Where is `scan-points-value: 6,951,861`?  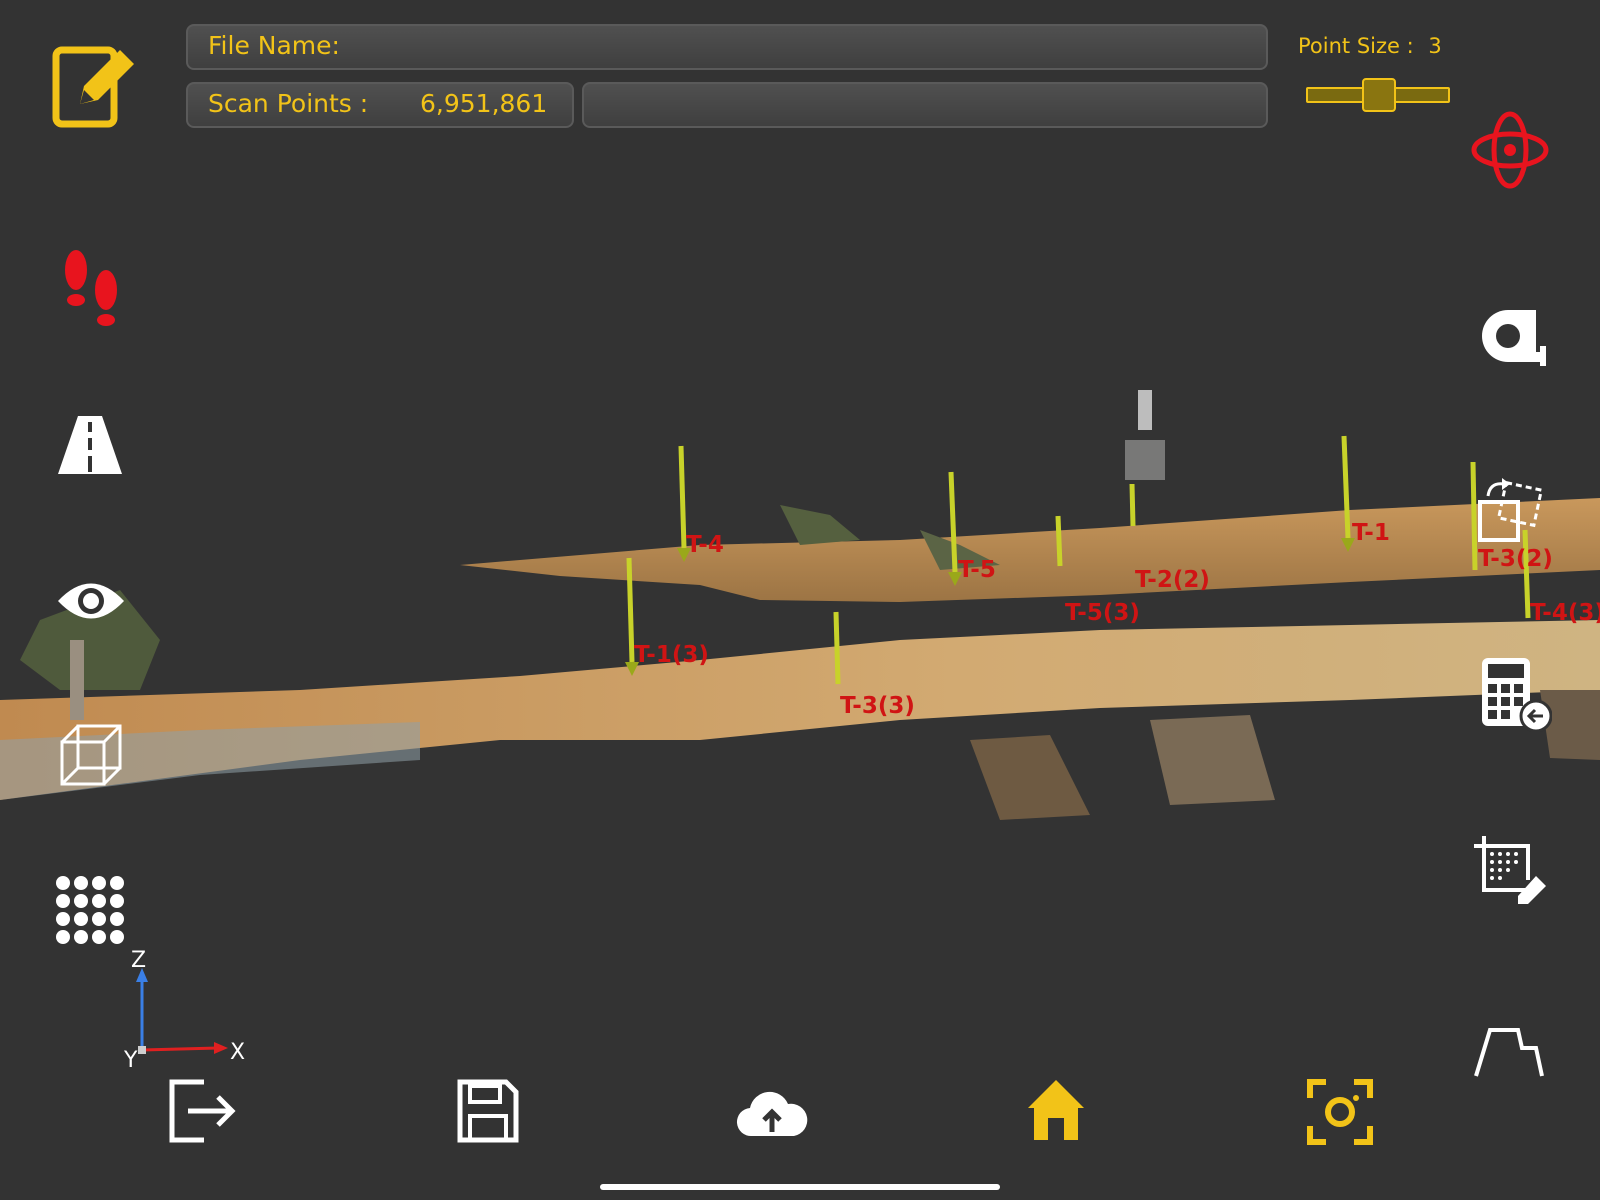 scan-points-value: 6,951,861 is located at coordinates (484, 103).